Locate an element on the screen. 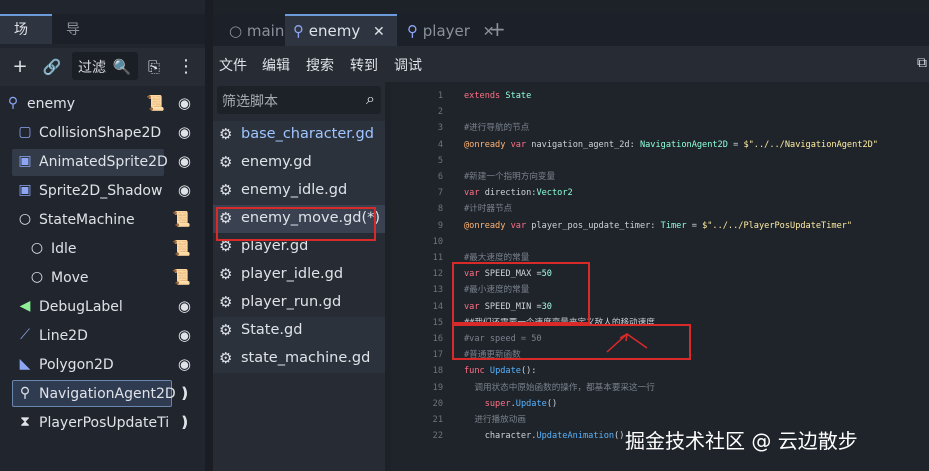 The width and height of the screenshot is (929, 471). menu-file: 文件 is located at coordinates (233, 65).